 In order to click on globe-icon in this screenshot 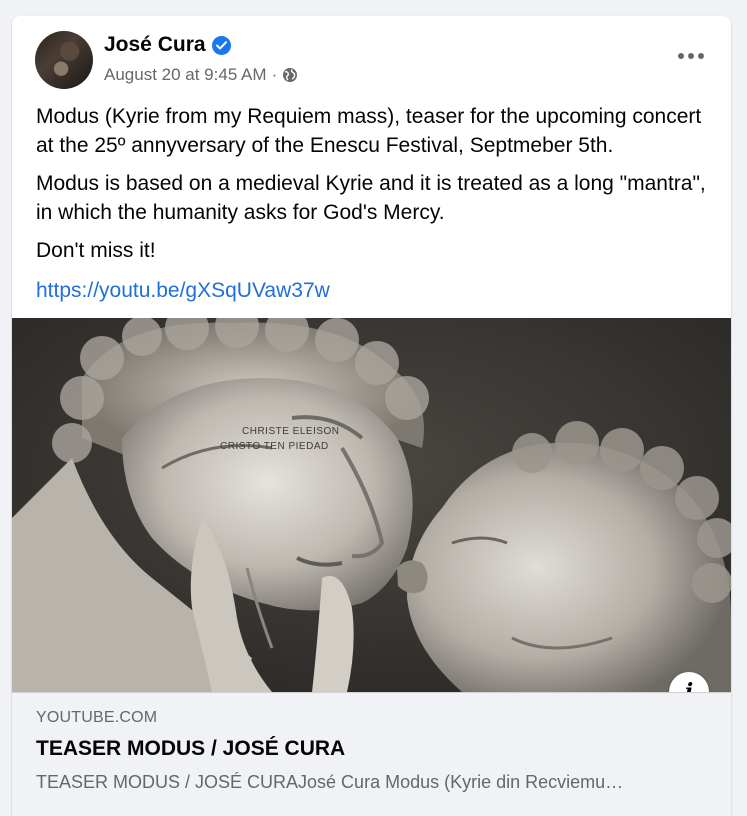, I will do `click(290, 75)`.